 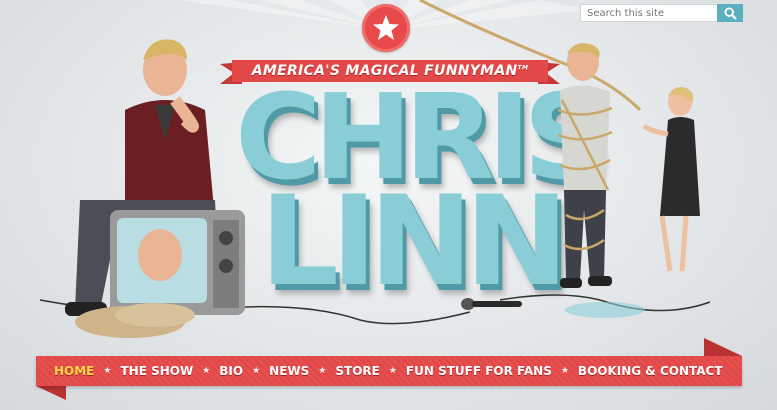 What do you see at coordinates (650, 371) in the screenshot?
I see `nav-booking-contact: BOOKING & CONTACT` at bounding box center [650, 371].